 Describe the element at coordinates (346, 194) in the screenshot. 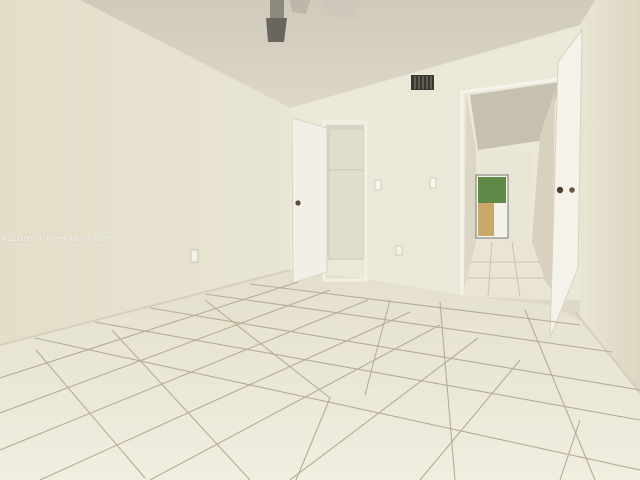

I see `closet-interior-wall` at that location.